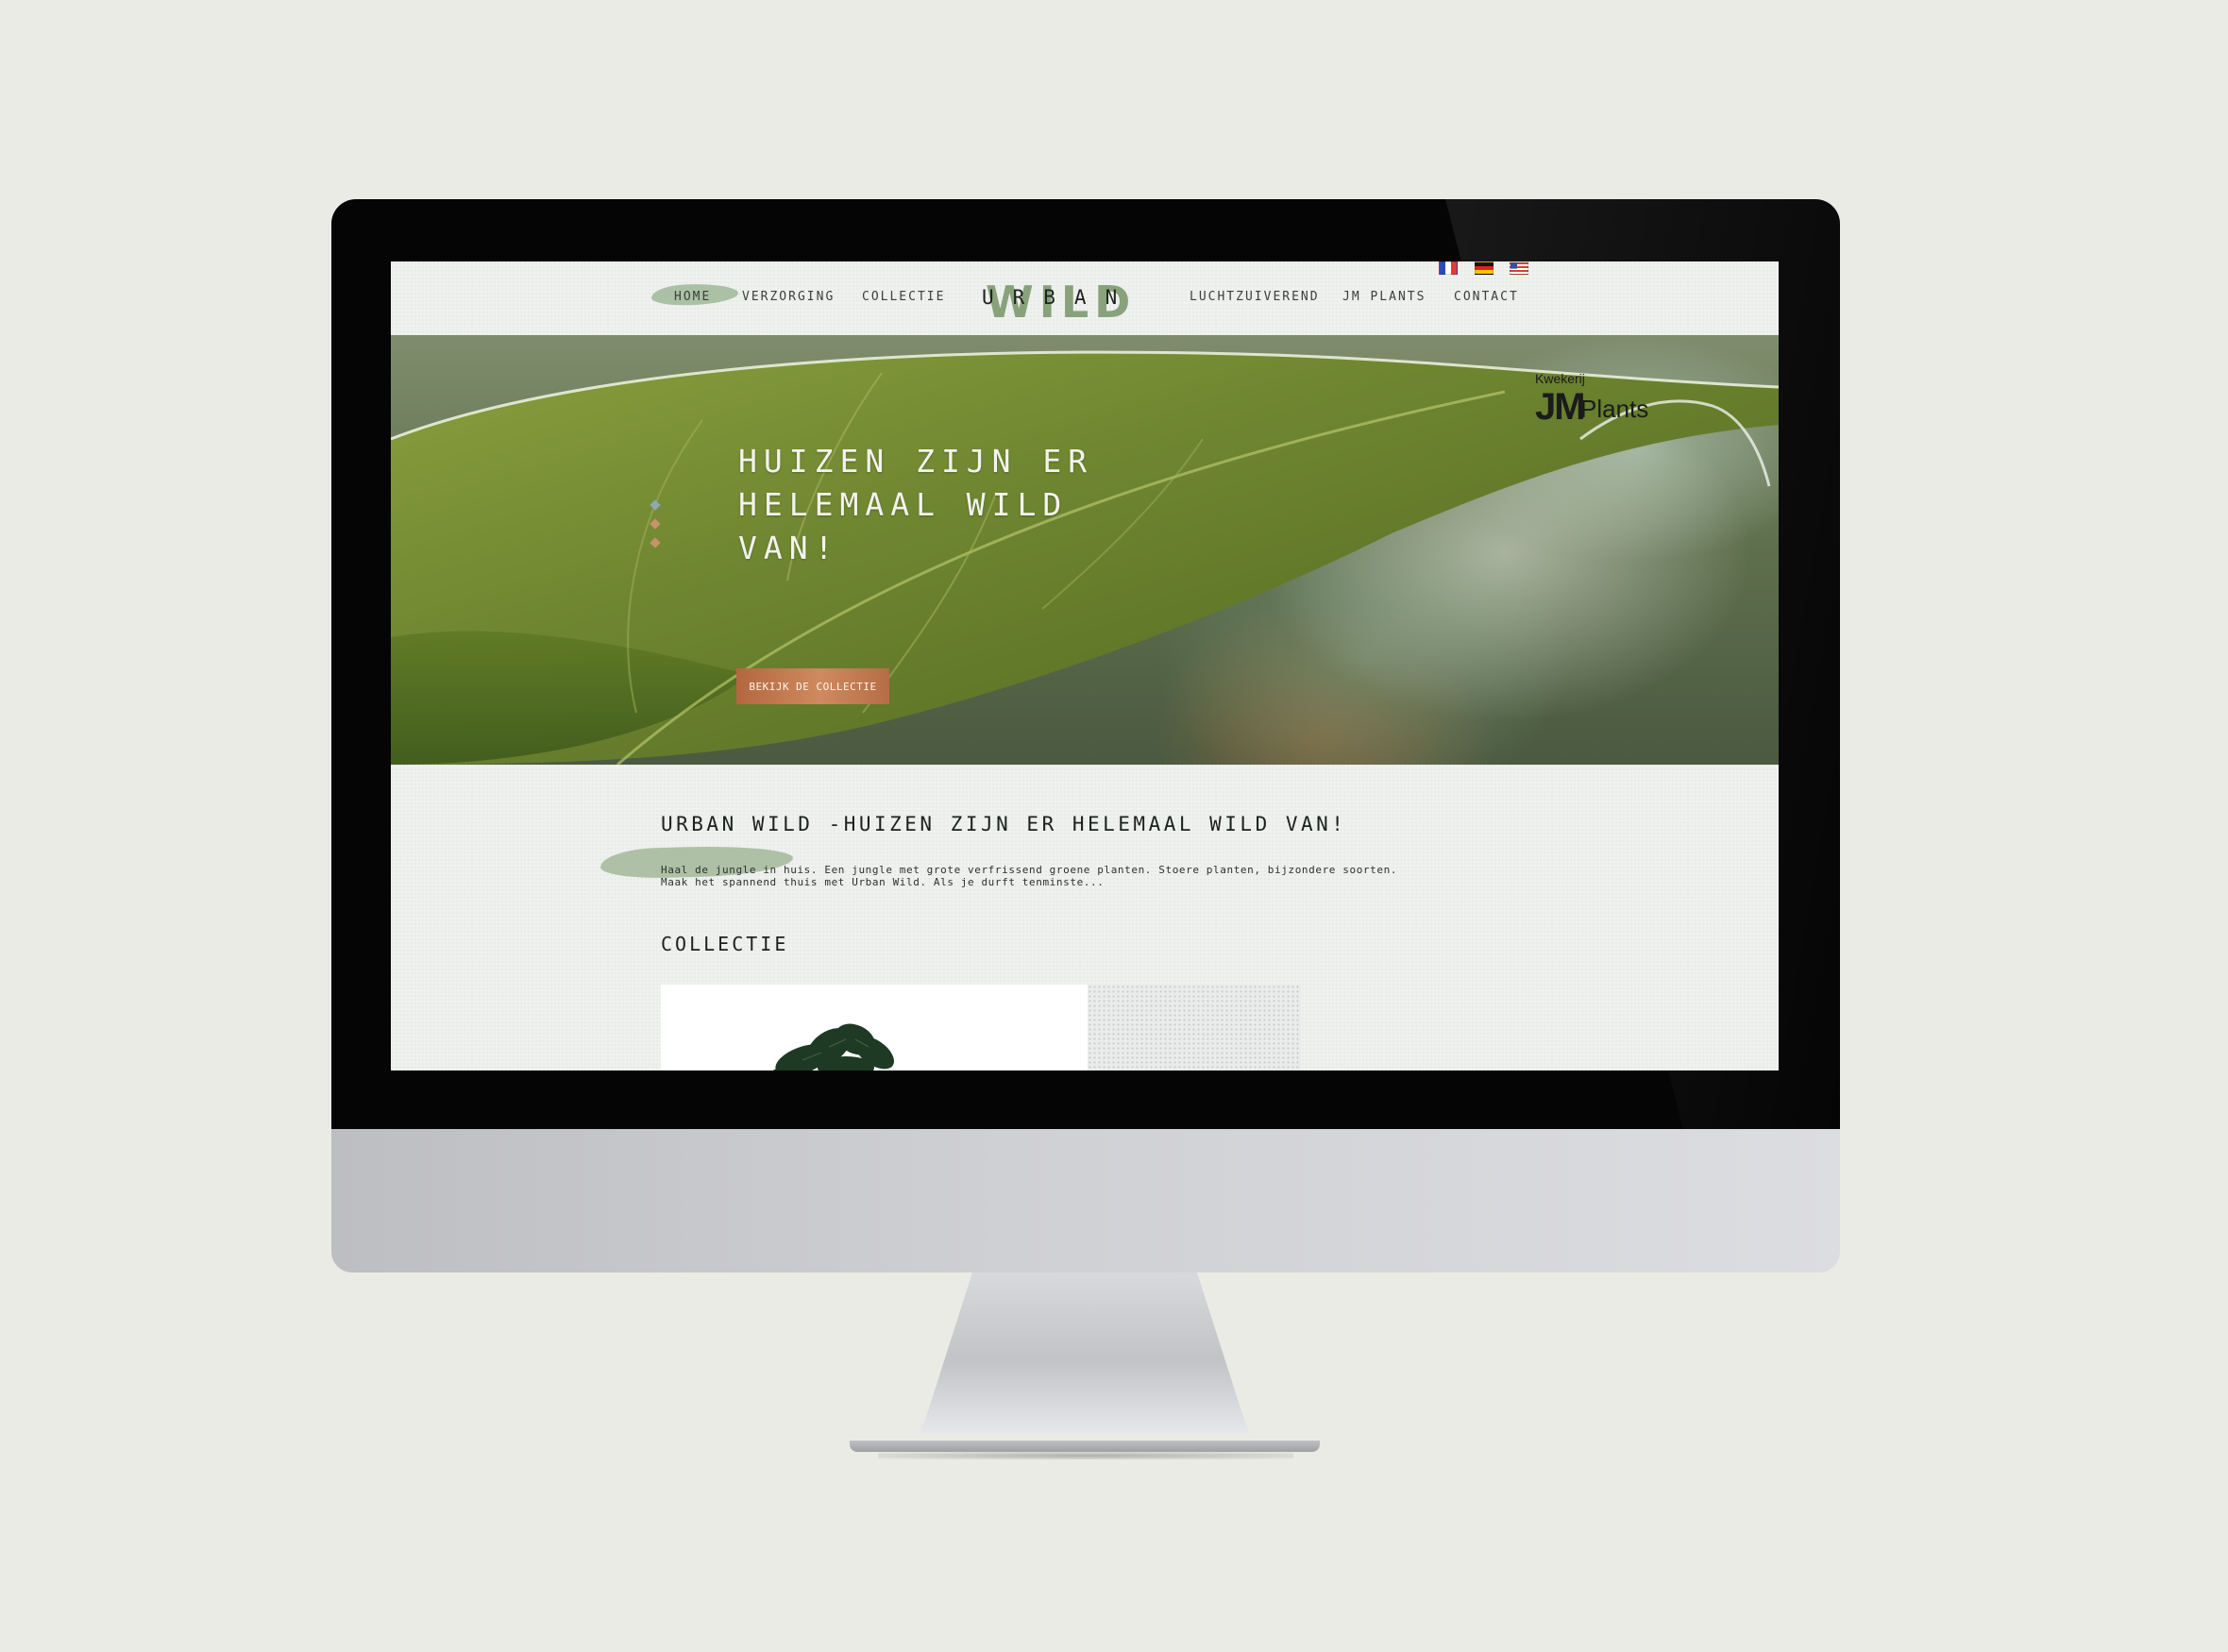 This screenshot has width=2228, height=1652. What do you see at coordinates (1484, 268) in the screenshot?
I see `de-flag-icon` at bounding box center [1484, 268].